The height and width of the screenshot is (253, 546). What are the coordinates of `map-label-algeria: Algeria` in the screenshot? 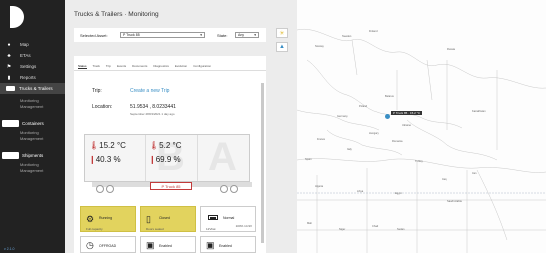 It's located at (319, 186).